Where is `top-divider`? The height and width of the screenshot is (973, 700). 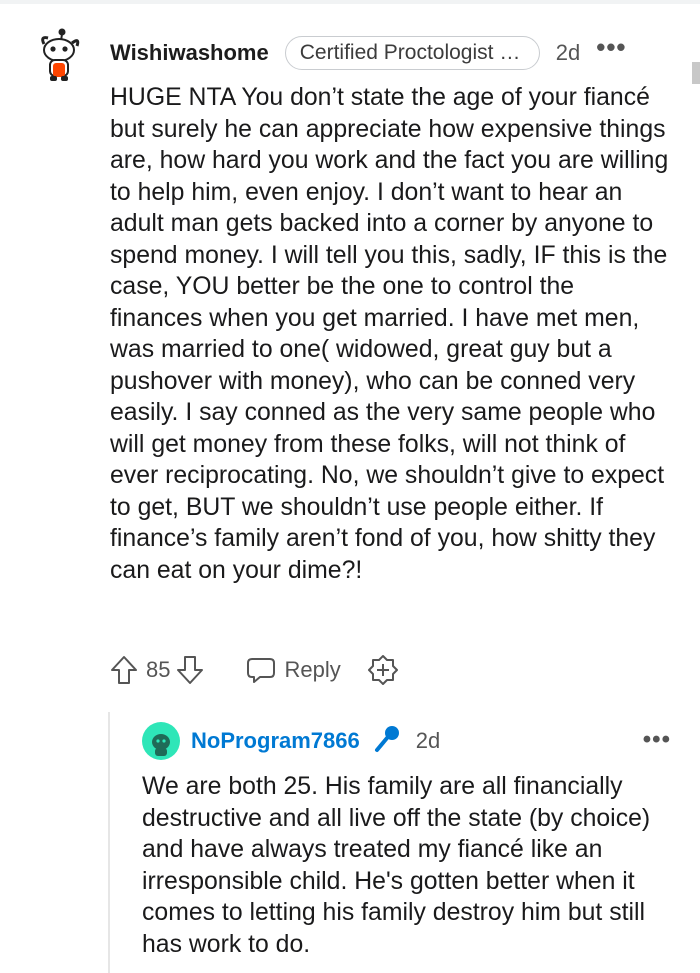 top-divider is located at coordinates (350, 2).